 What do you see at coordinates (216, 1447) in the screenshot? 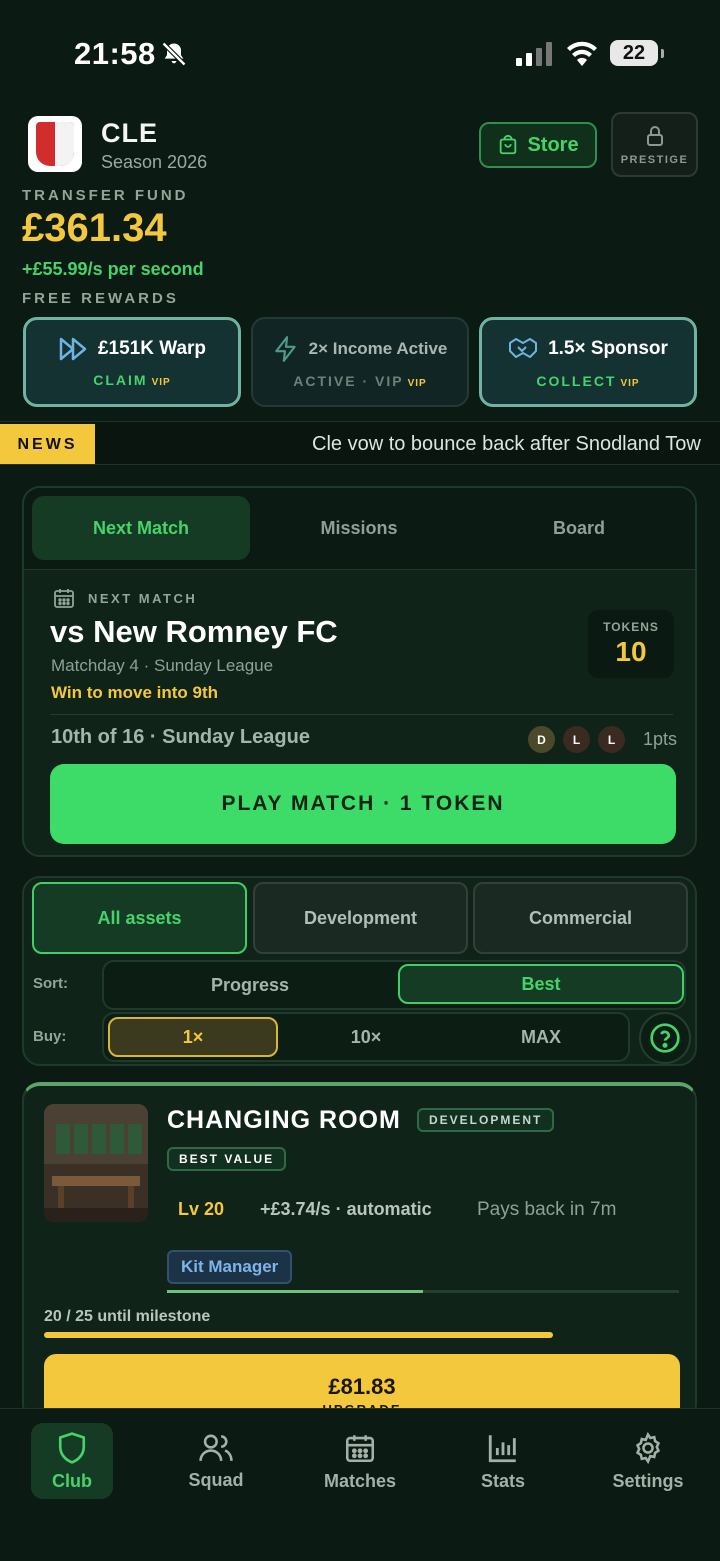
I see `users-icon` at bounding box center [216, 1447].